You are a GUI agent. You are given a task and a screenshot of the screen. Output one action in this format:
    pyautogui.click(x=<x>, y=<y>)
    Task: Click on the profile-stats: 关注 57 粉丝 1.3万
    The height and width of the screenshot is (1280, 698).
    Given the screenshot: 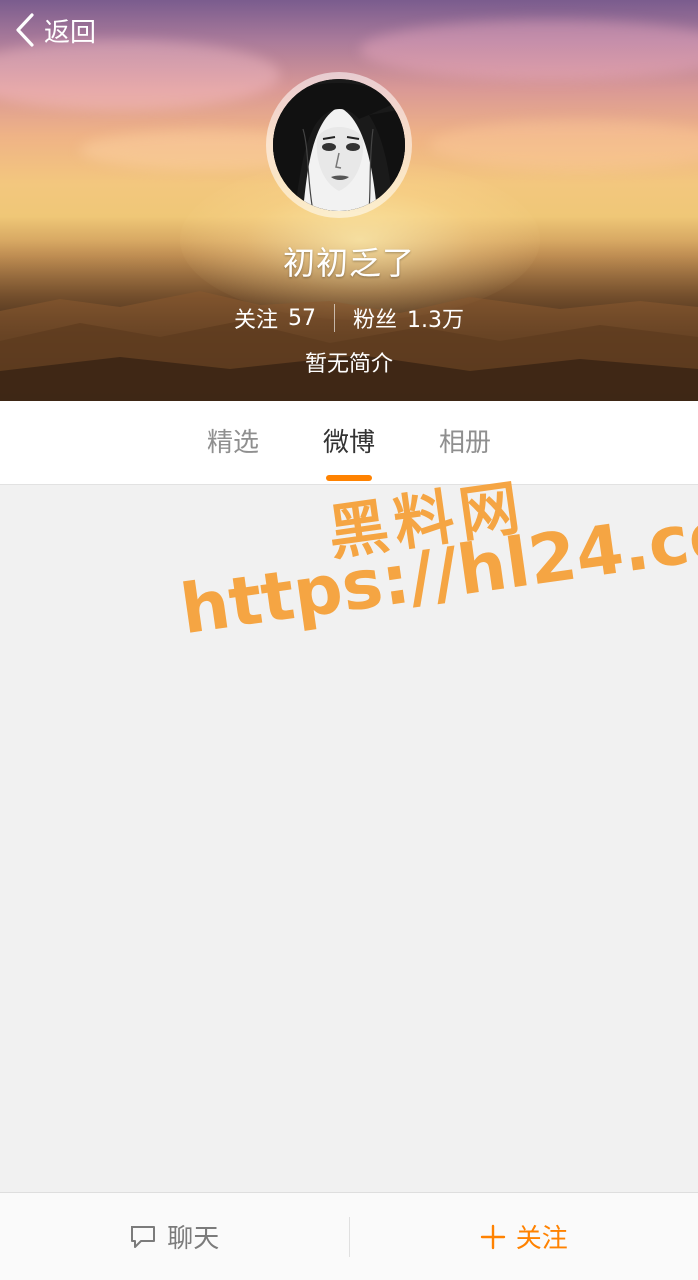 What is the action you would take?
    pyautogui.click(x=349, y=318)
    